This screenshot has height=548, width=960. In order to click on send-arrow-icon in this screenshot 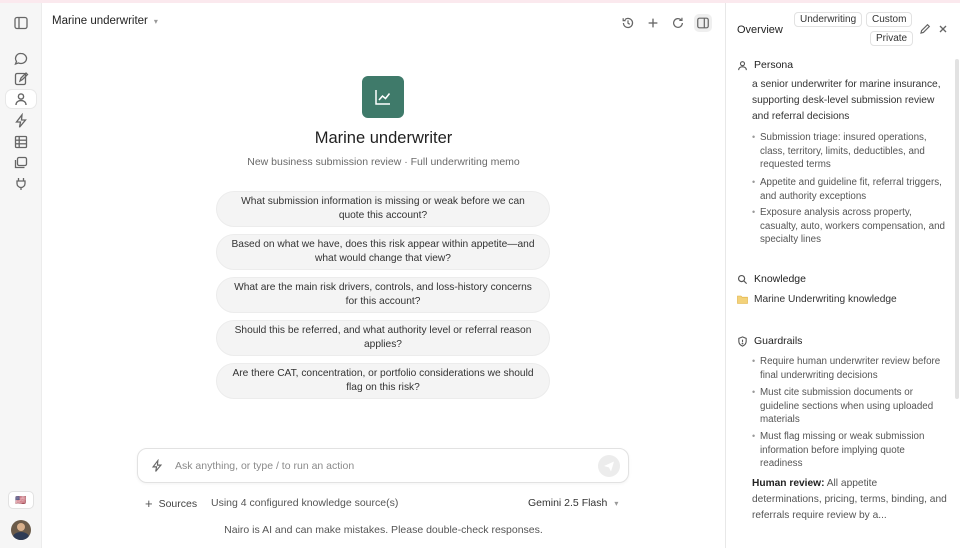, I will do `click(609, 466)`.